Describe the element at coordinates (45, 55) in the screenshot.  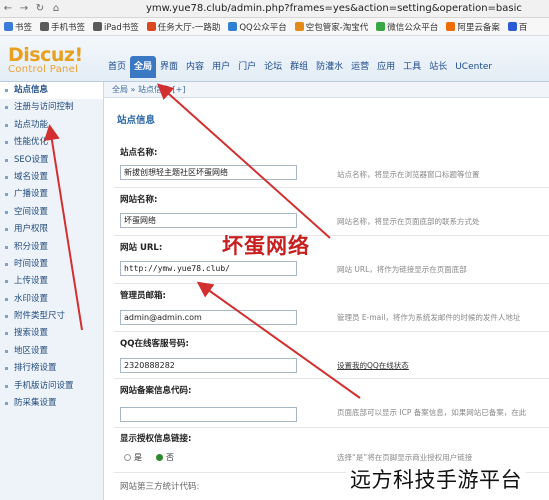
I see `logo-brand: Discuz!` at that location.